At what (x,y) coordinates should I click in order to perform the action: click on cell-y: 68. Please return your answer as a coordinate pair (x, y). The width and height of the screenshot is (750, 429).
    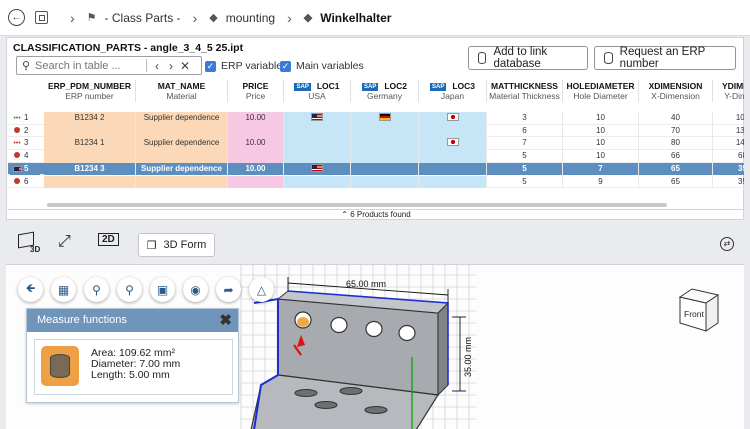
    Looking at the image, I should click on (728, 156).